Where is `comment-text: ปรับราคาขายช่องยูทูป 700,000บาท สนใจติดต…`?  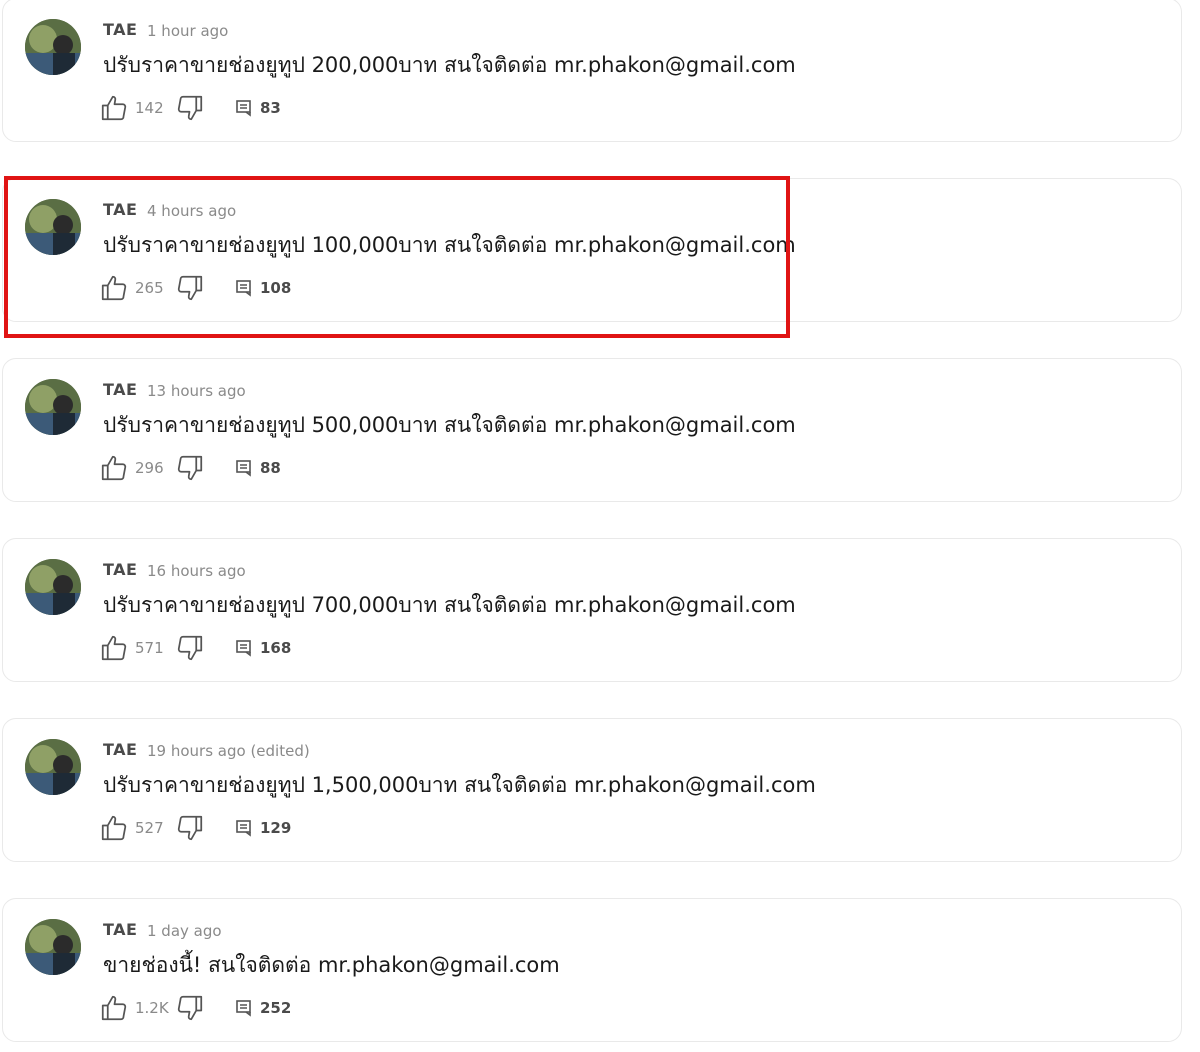 comment-text: ปรับราคาขายช่องยูทูป 700,000บาท สนใจติดต… is located at coordinates (449, 605).